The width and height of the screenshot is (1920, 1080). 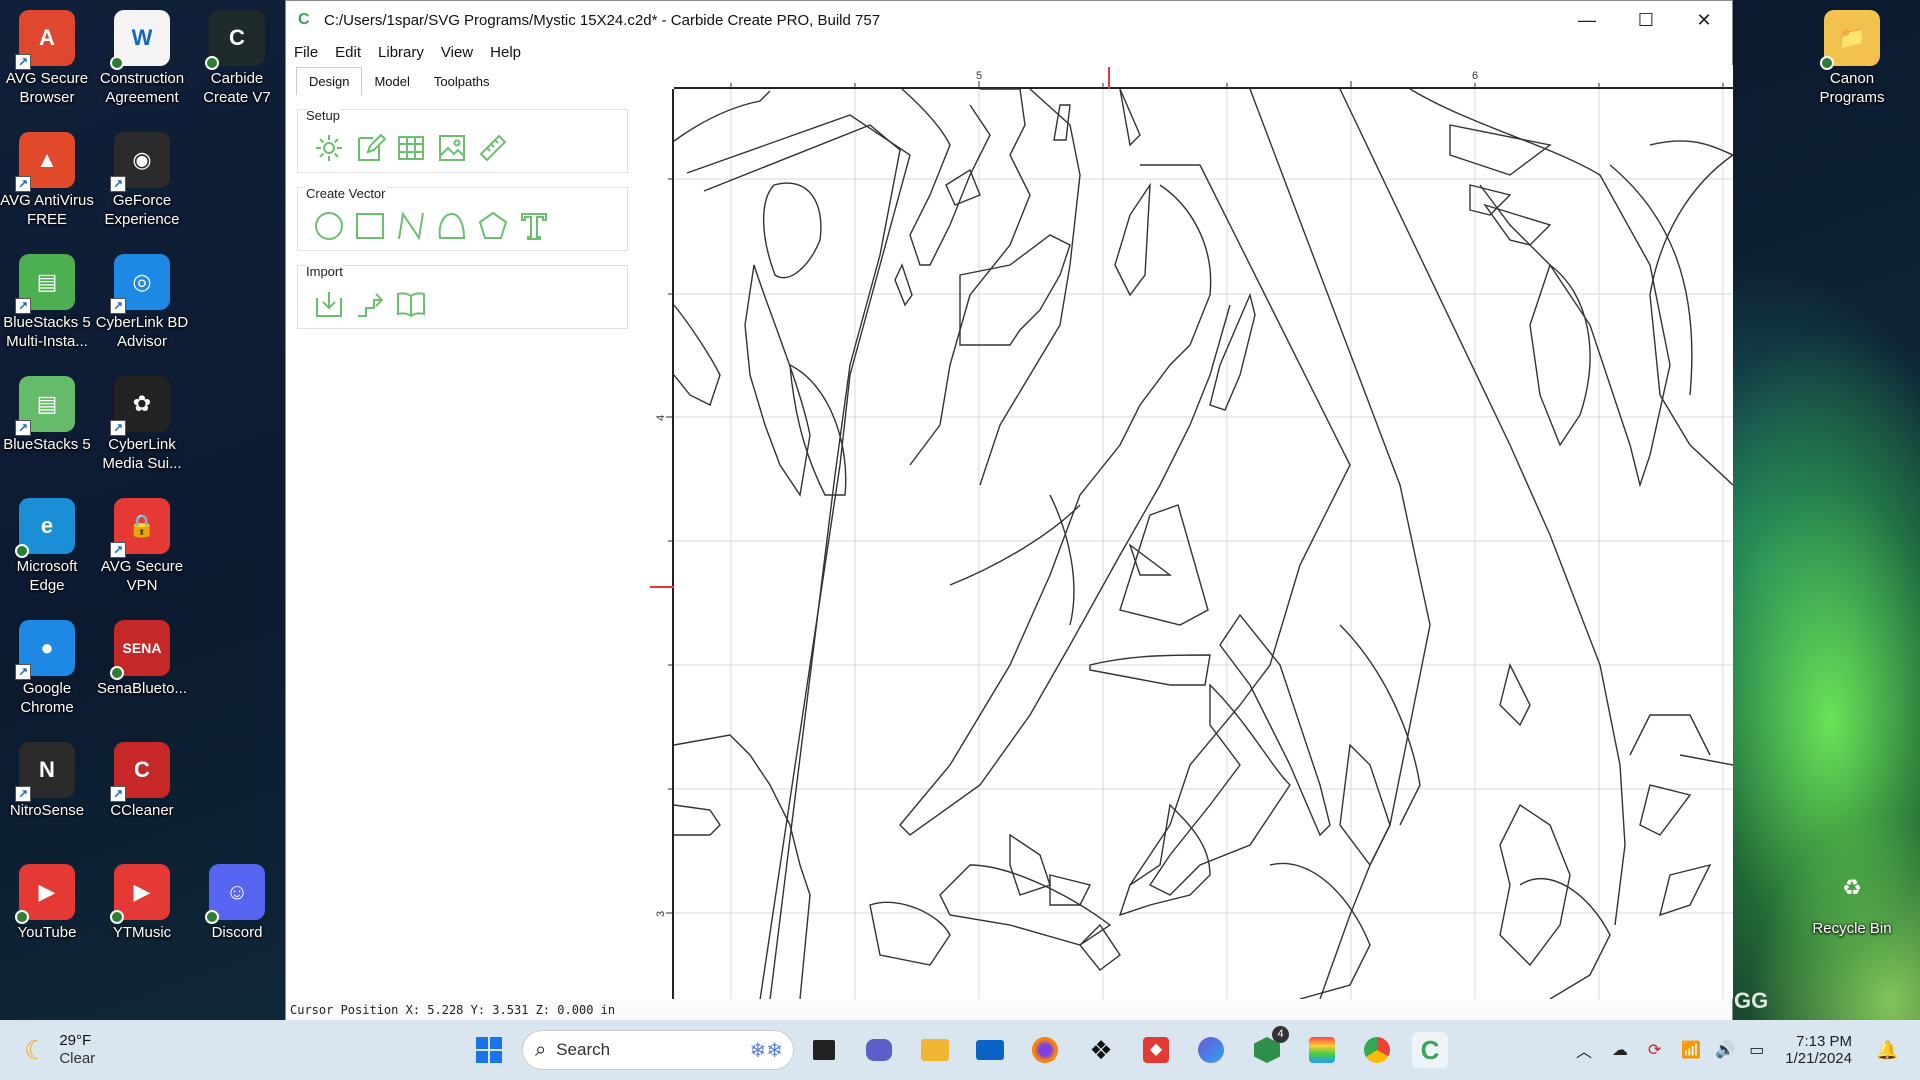 I want to click on onedrive-icon: ☁, so click(x=1620, y=1050).